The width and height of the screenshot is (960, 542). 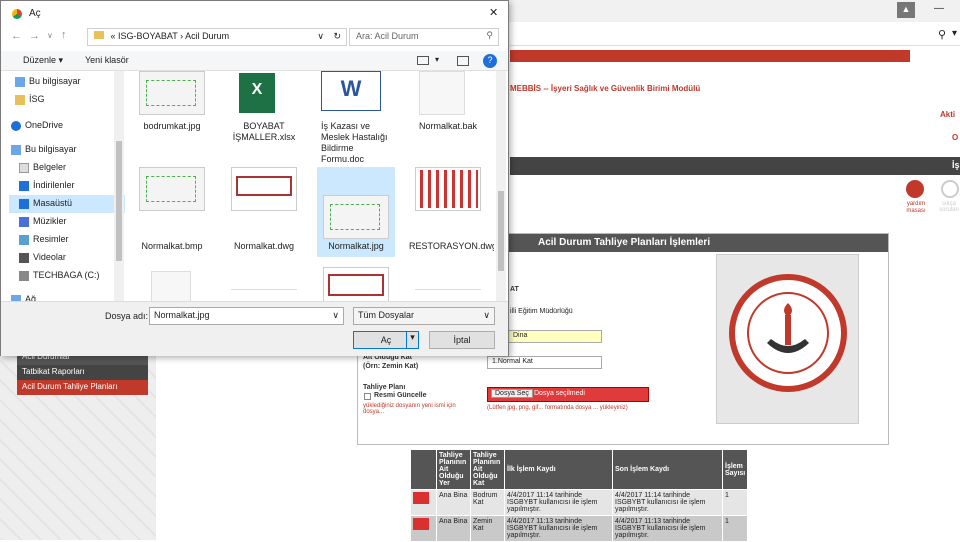 I want to click on kat-input: 1.Normal Kat, so click(x=544, y=362).